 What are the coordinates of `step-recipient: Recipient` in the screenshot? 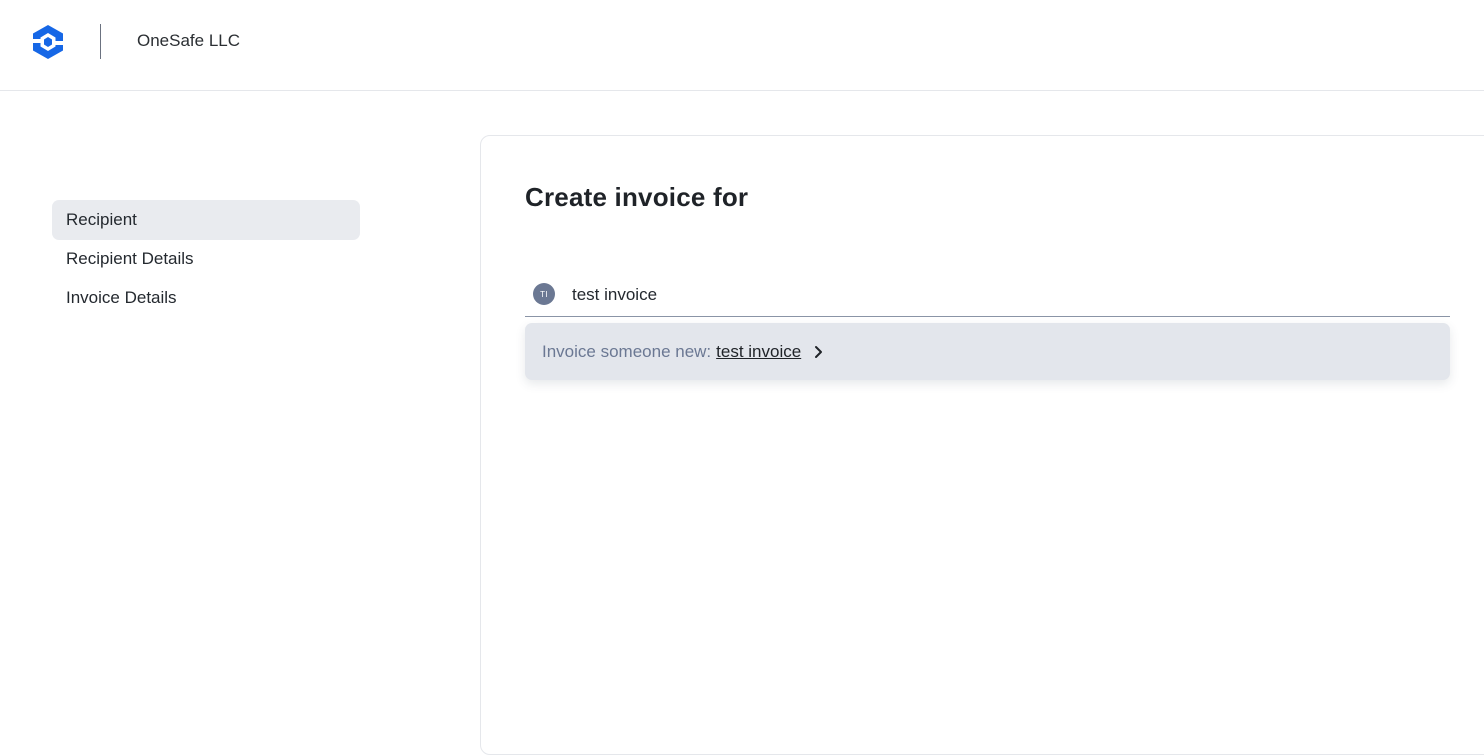 It's located at (206, 220).